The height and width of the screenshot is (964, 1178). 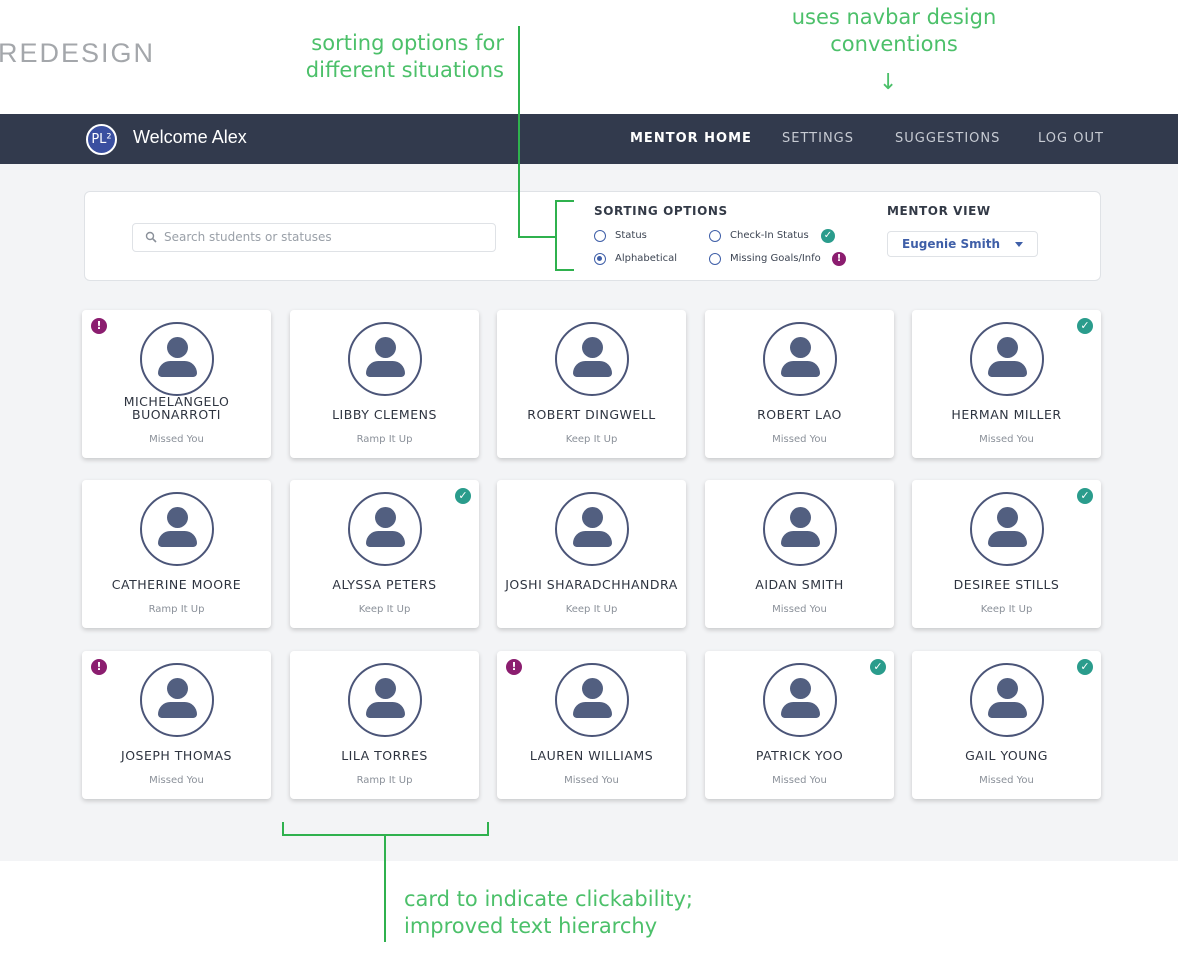 I want to click on mentor-select-value: Eugenie Smith, so click(x=951, y=244).